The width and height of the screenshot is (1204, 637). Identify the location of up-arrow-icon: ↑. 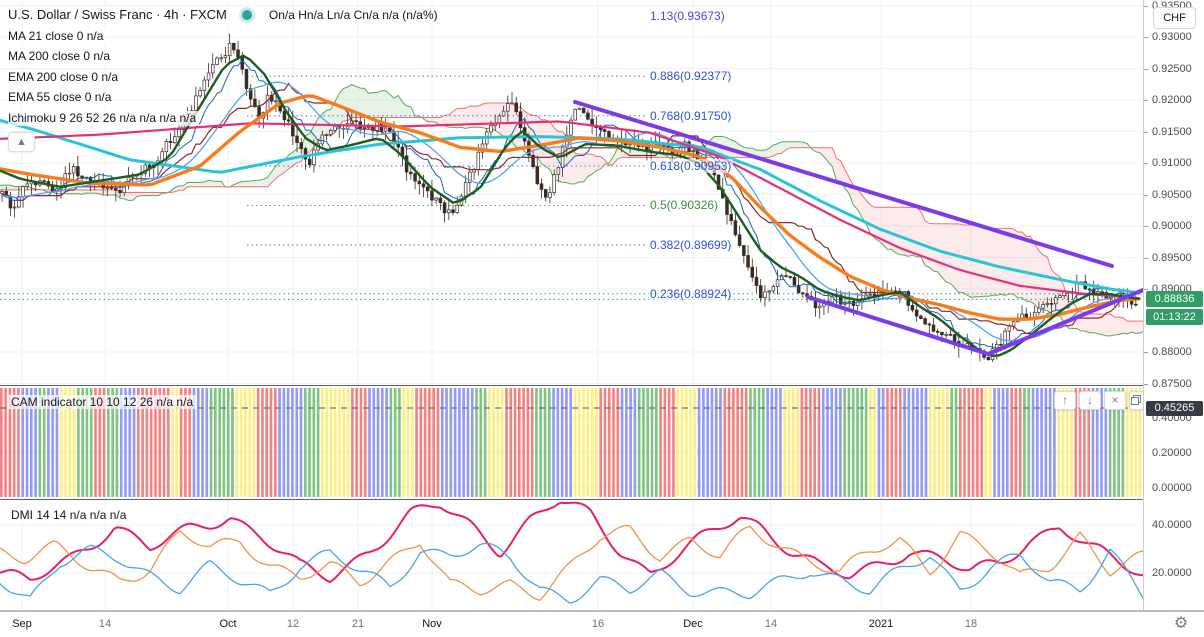
(1065, 400).